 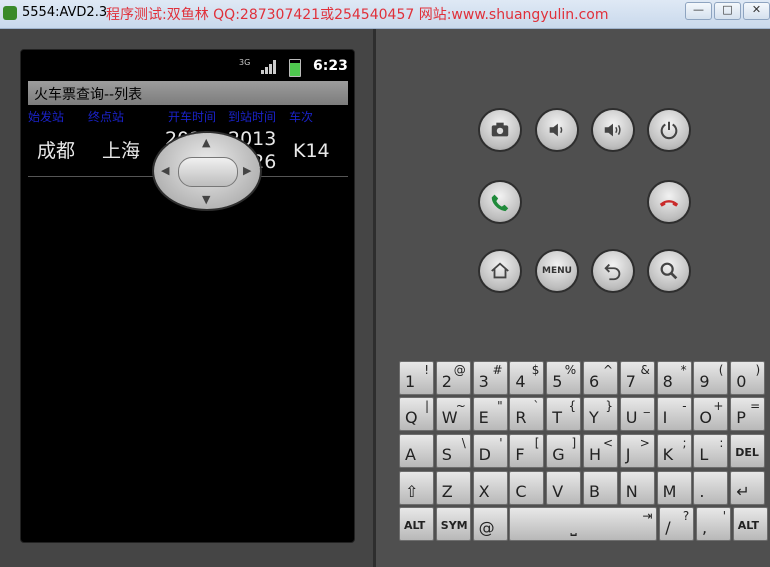 What do you see at coordinates (748, 488) in the screenshot?
I see `key-↵: ↵` at bounding box center [748, 488].